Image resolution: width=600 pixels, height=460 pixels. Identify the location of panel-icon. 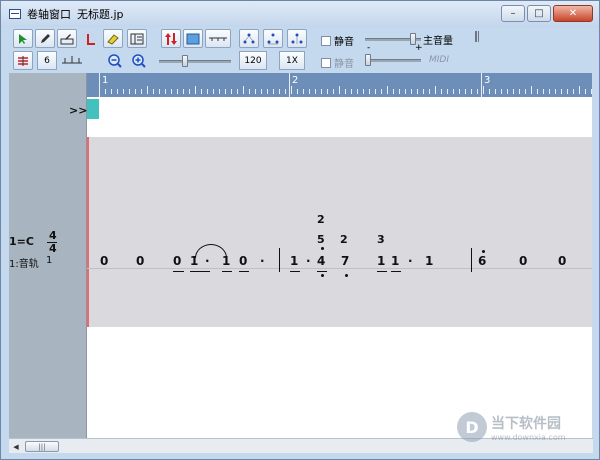
(137, 38).